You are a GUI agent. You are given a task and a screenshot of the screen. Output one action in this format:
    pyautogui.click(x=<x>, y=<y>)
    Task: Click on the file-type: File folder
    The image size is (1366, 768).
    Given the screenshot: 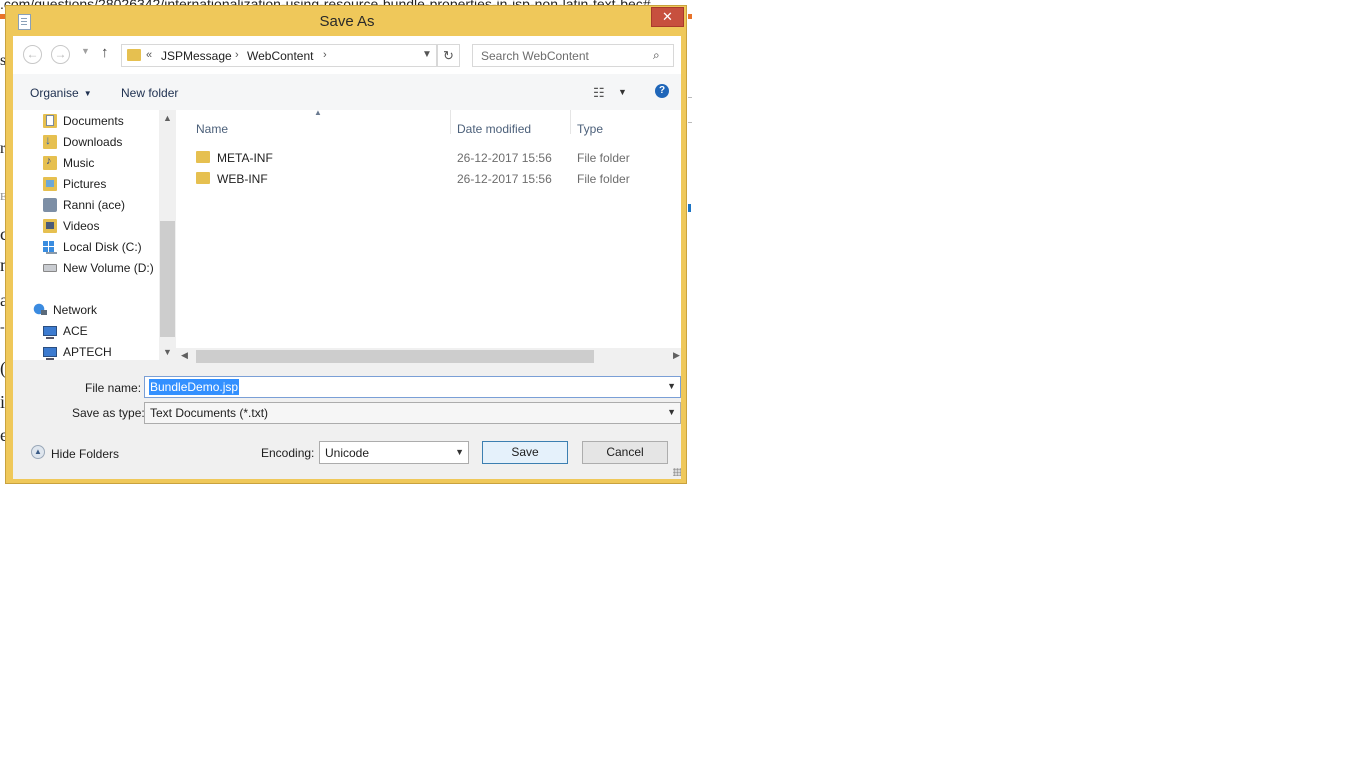 What is the action you would take?
    pyautogui.click(x=603, y=158)
    